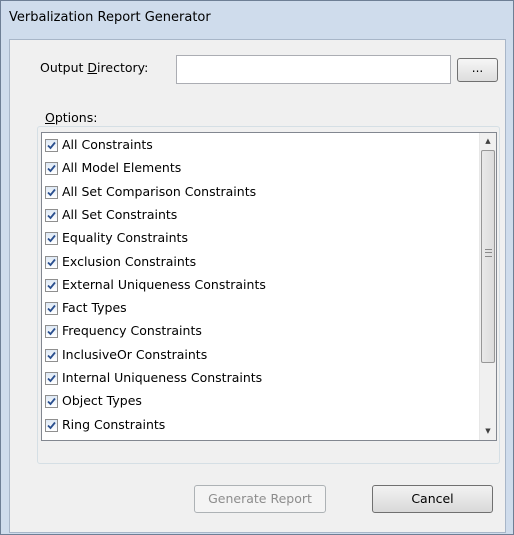  I want to click on scrollbar-thumb, so click(488, 256).